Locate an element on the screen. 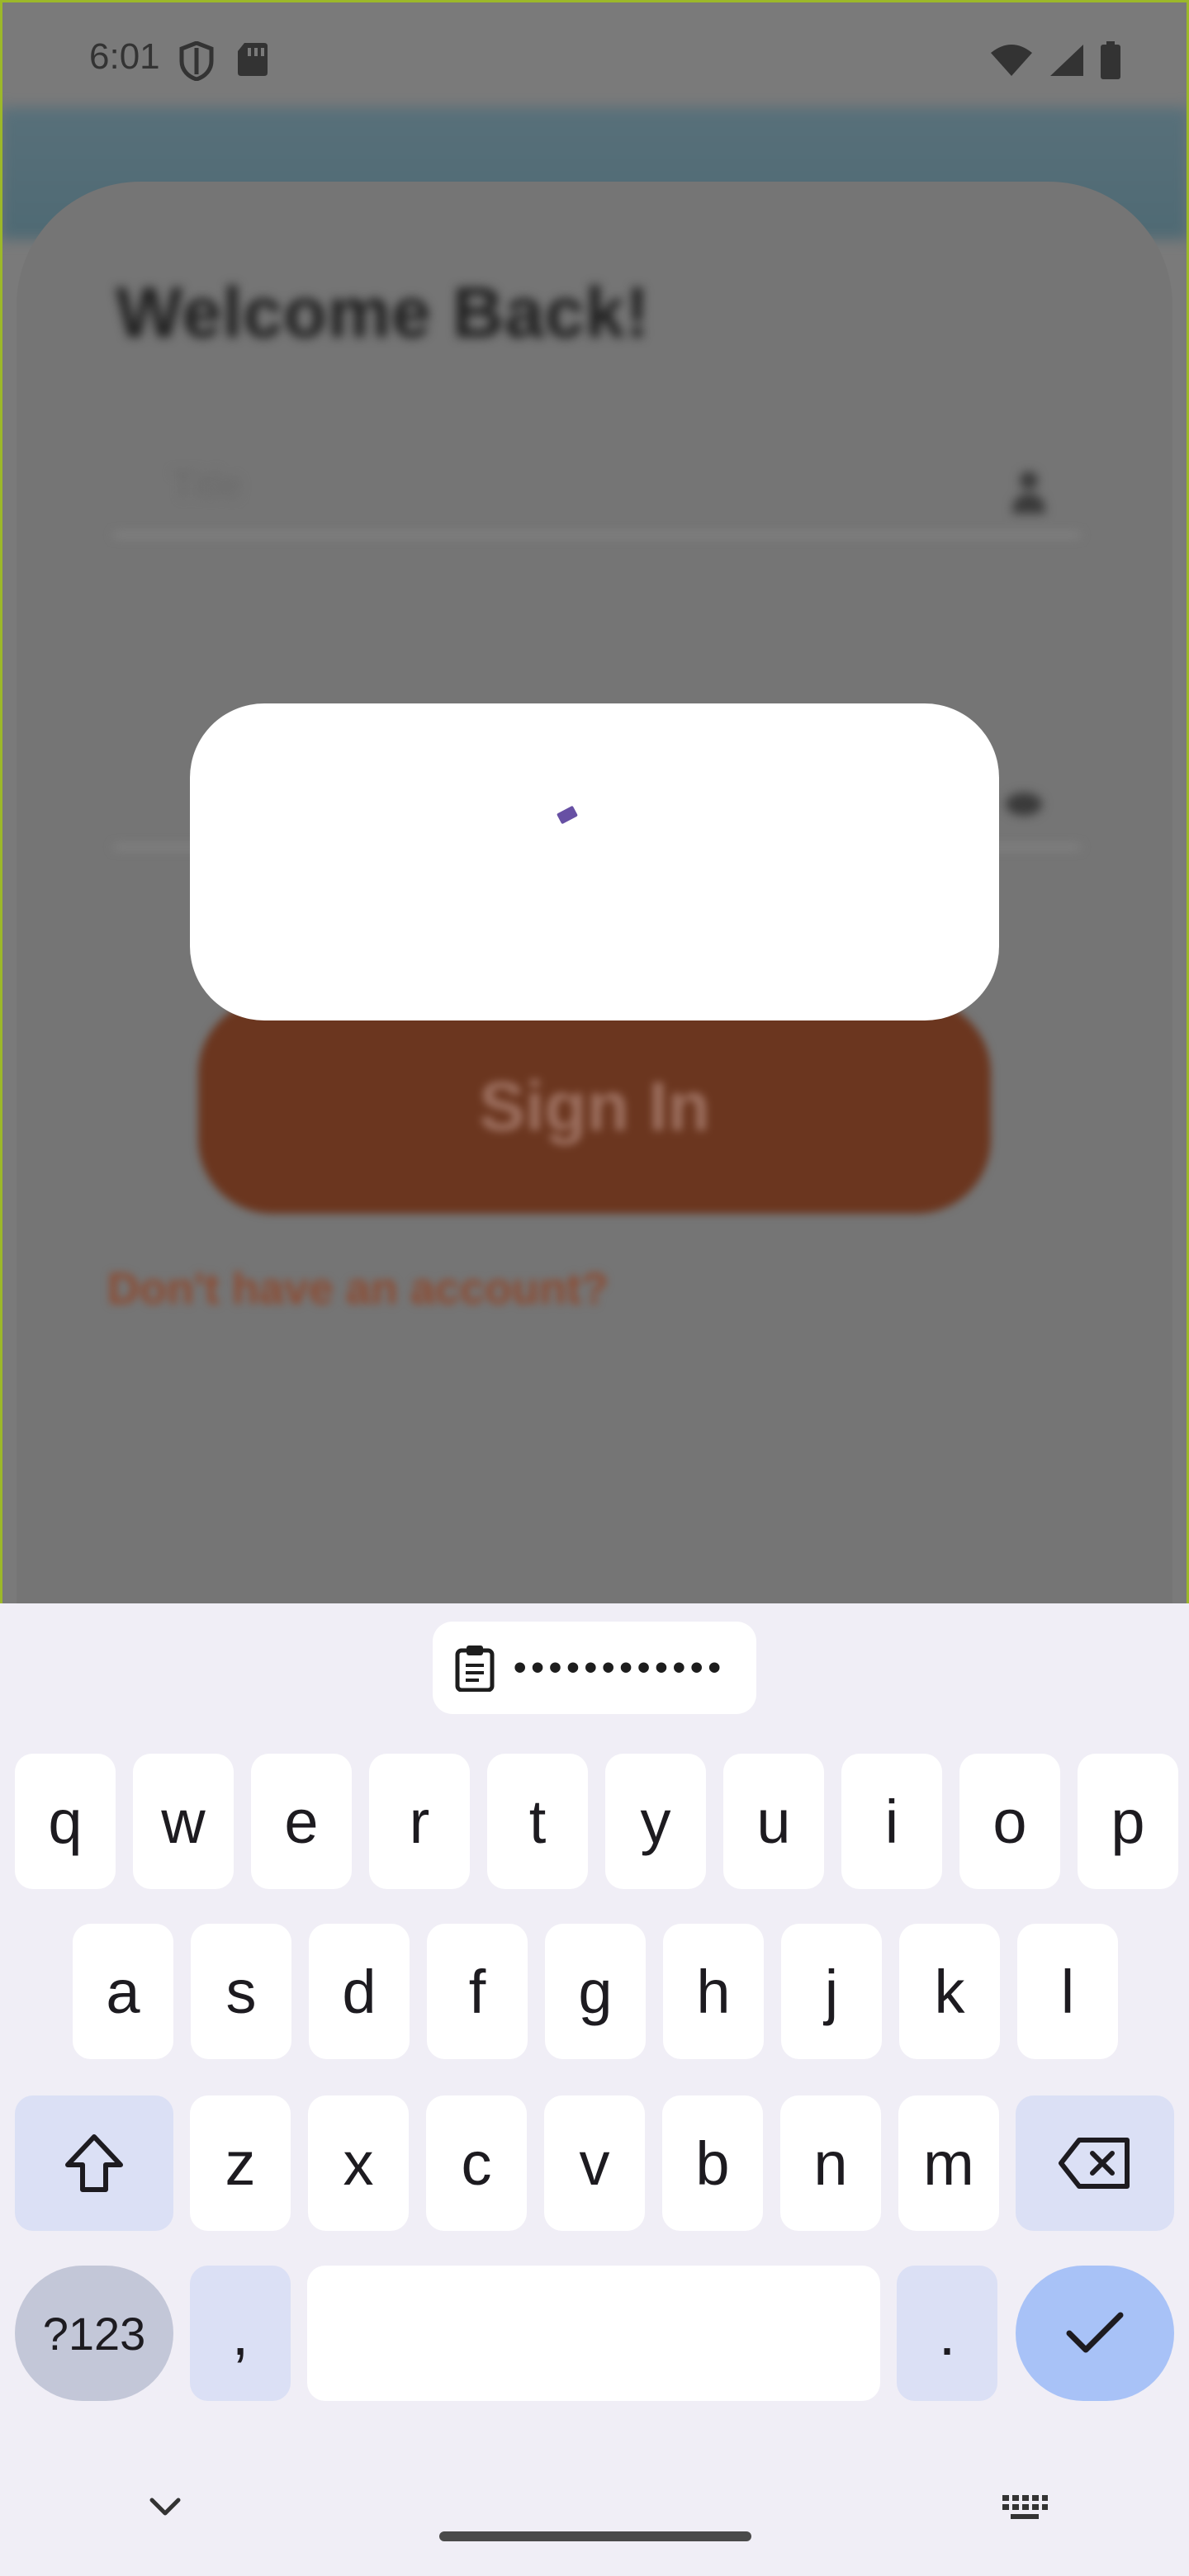 Image resolution: width=1189 pixels, height=2576 pixels. shift-icon is located at coordinates (94, 2163).